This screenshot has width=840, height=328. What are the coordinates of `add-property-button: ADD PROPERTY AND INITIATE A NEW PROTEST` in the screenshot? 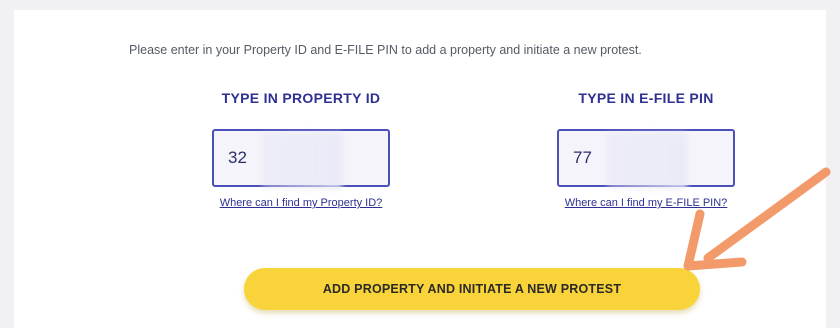 It's located at (472, 289).